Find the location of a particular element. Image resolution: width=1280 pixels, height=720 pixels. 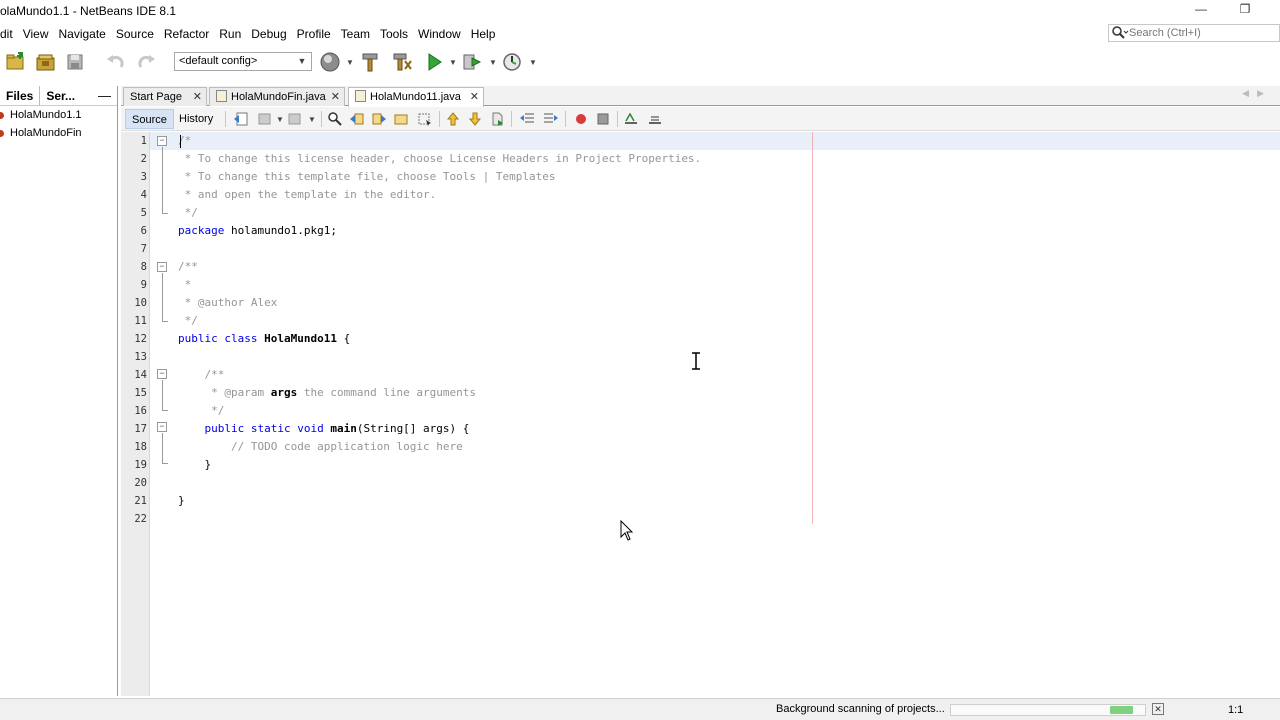

project-item: HolaMundoFin is located at coordinates (58, 133).